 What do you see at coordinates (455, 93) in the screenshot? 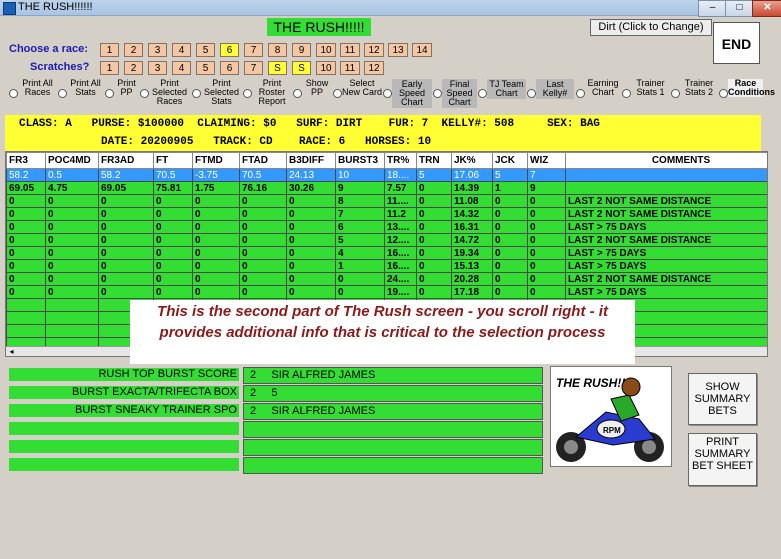
I see `option-9: Final Speed Chart` at bounding box center [455, 93].